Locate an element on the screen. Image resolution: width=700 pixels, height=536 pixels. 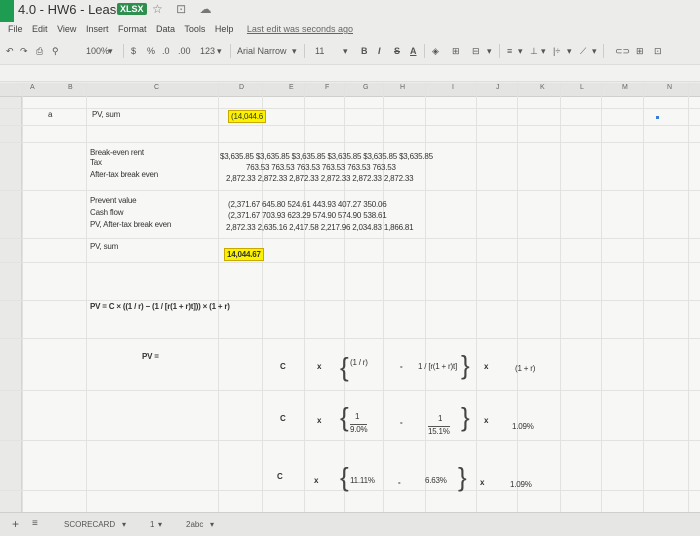
merge-cells-icon: ⊟ is located at coordinates (476, 51).